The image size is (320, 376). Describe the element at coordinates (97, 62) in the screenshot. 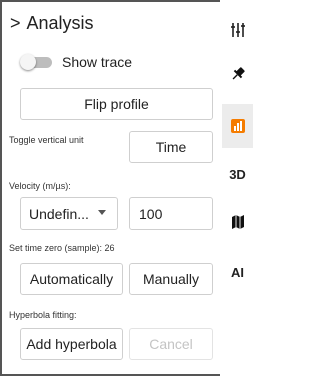

I see `show-trace-label: Show trace` at that location.